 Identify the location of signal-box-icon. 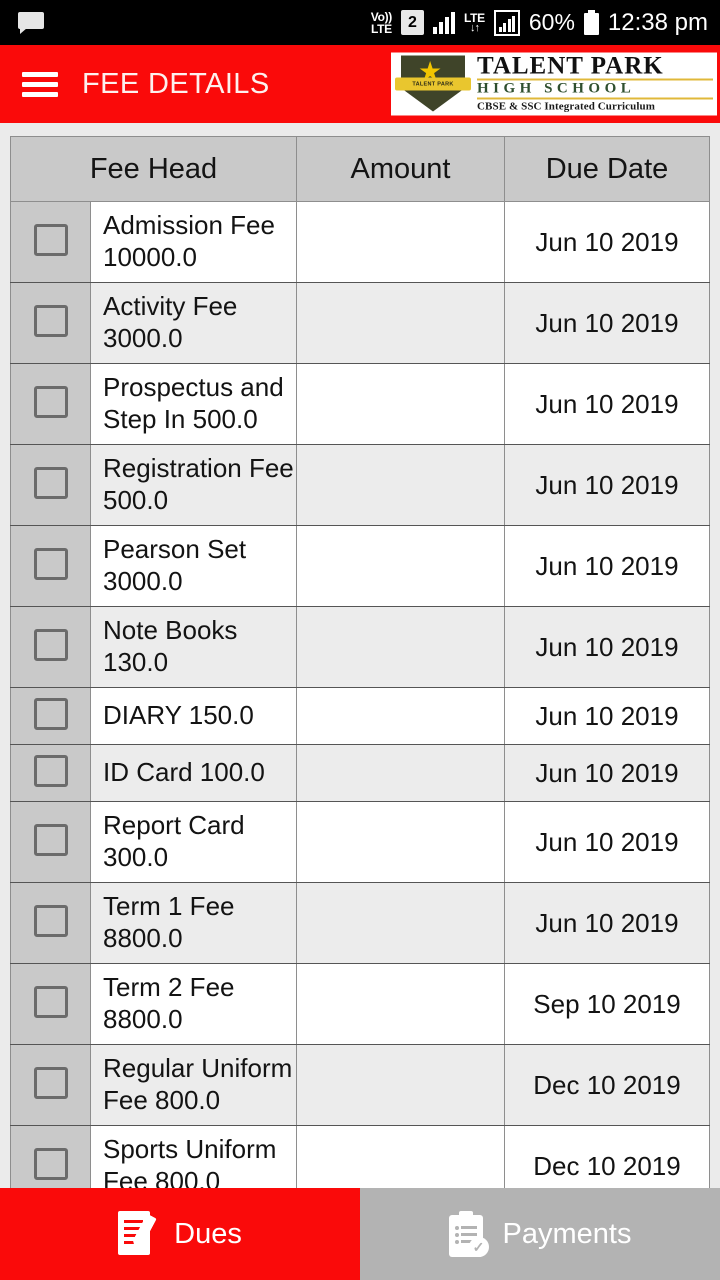
(506, 22).